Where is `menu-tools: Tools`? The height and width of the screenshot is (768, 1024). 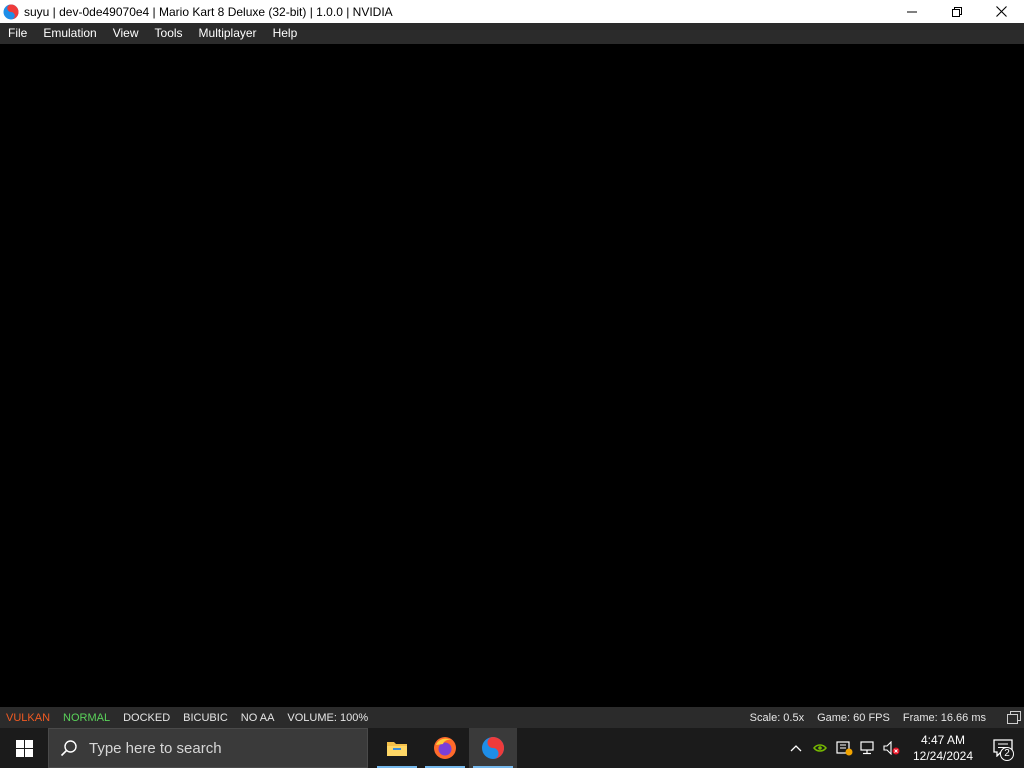
menu-tools: Tools is located at coordinates (169, 33).